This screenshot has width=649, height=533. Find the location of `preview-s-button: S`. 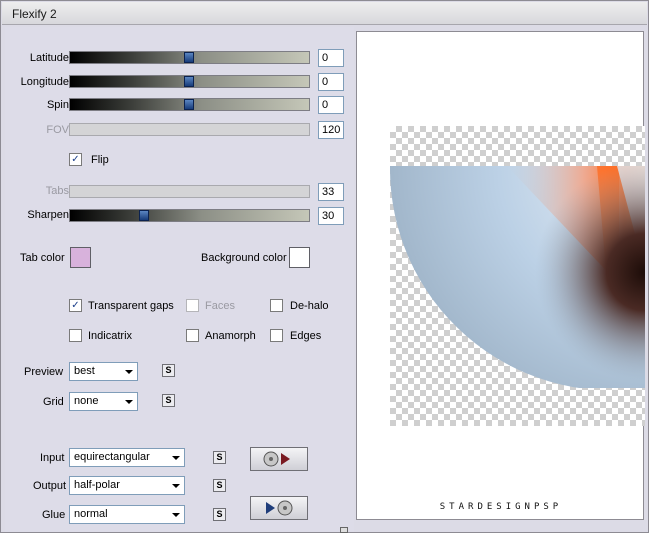

preview-s-button: S is located at coordinates (168, 370).